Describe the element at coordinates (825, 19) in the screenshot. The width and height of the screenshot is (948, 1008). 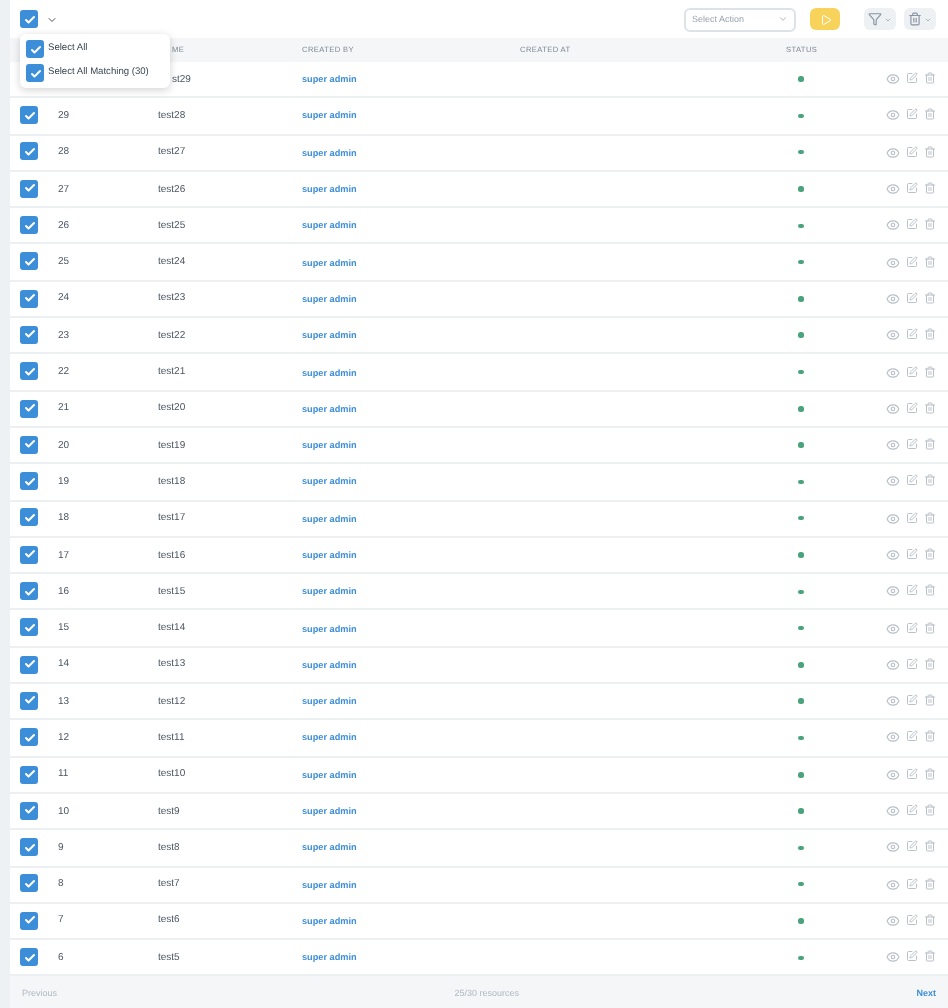
I see `run-action-button` at that location.